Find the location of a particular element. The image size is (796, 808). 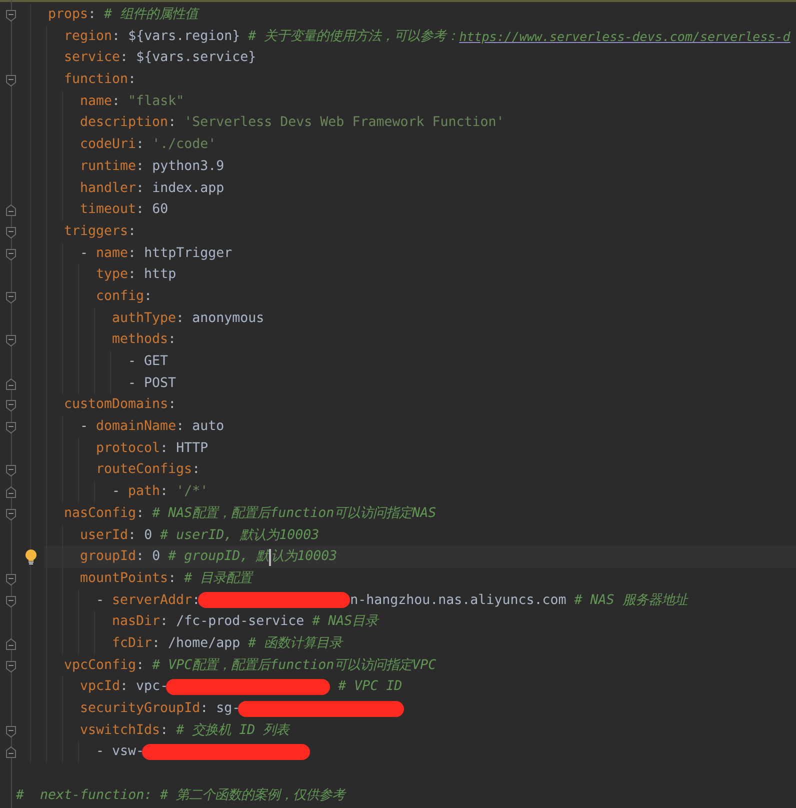

code-comment: # NAS 服务器地址 is located at coordinates (630, 601).